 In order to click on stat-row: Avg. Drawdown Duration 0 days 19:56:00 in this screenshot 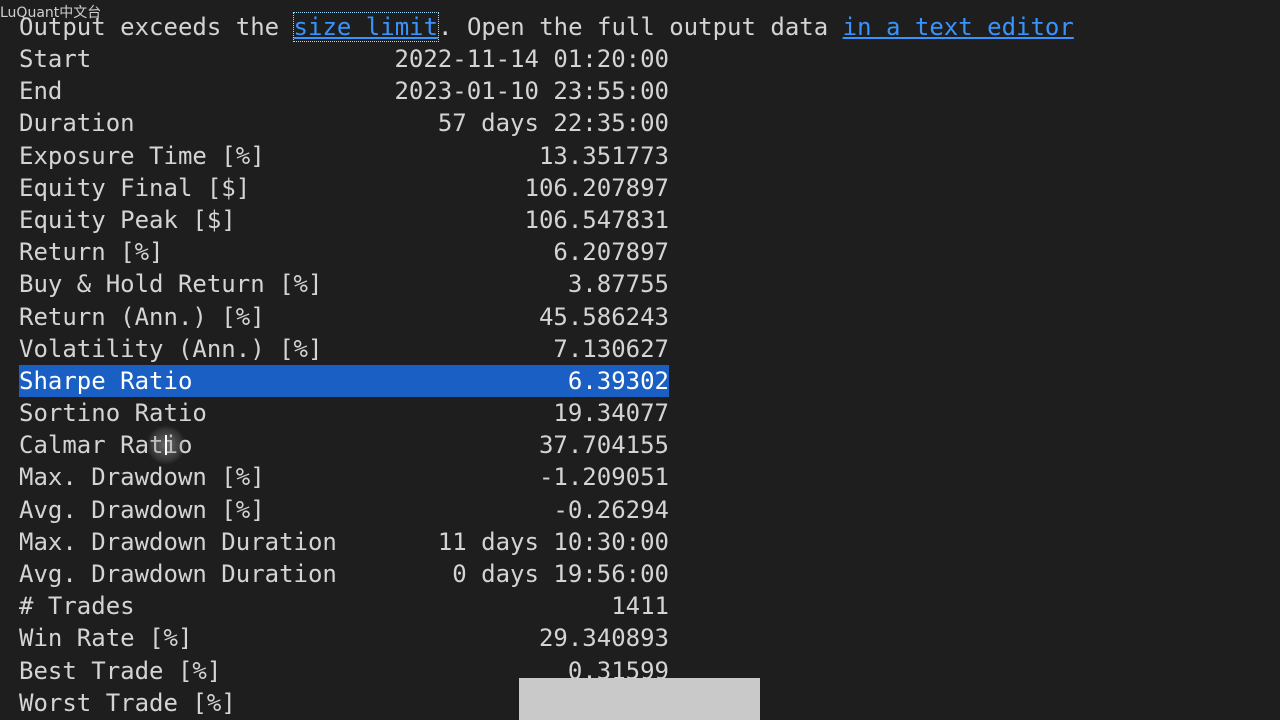, I will do `click(344, 574)`.